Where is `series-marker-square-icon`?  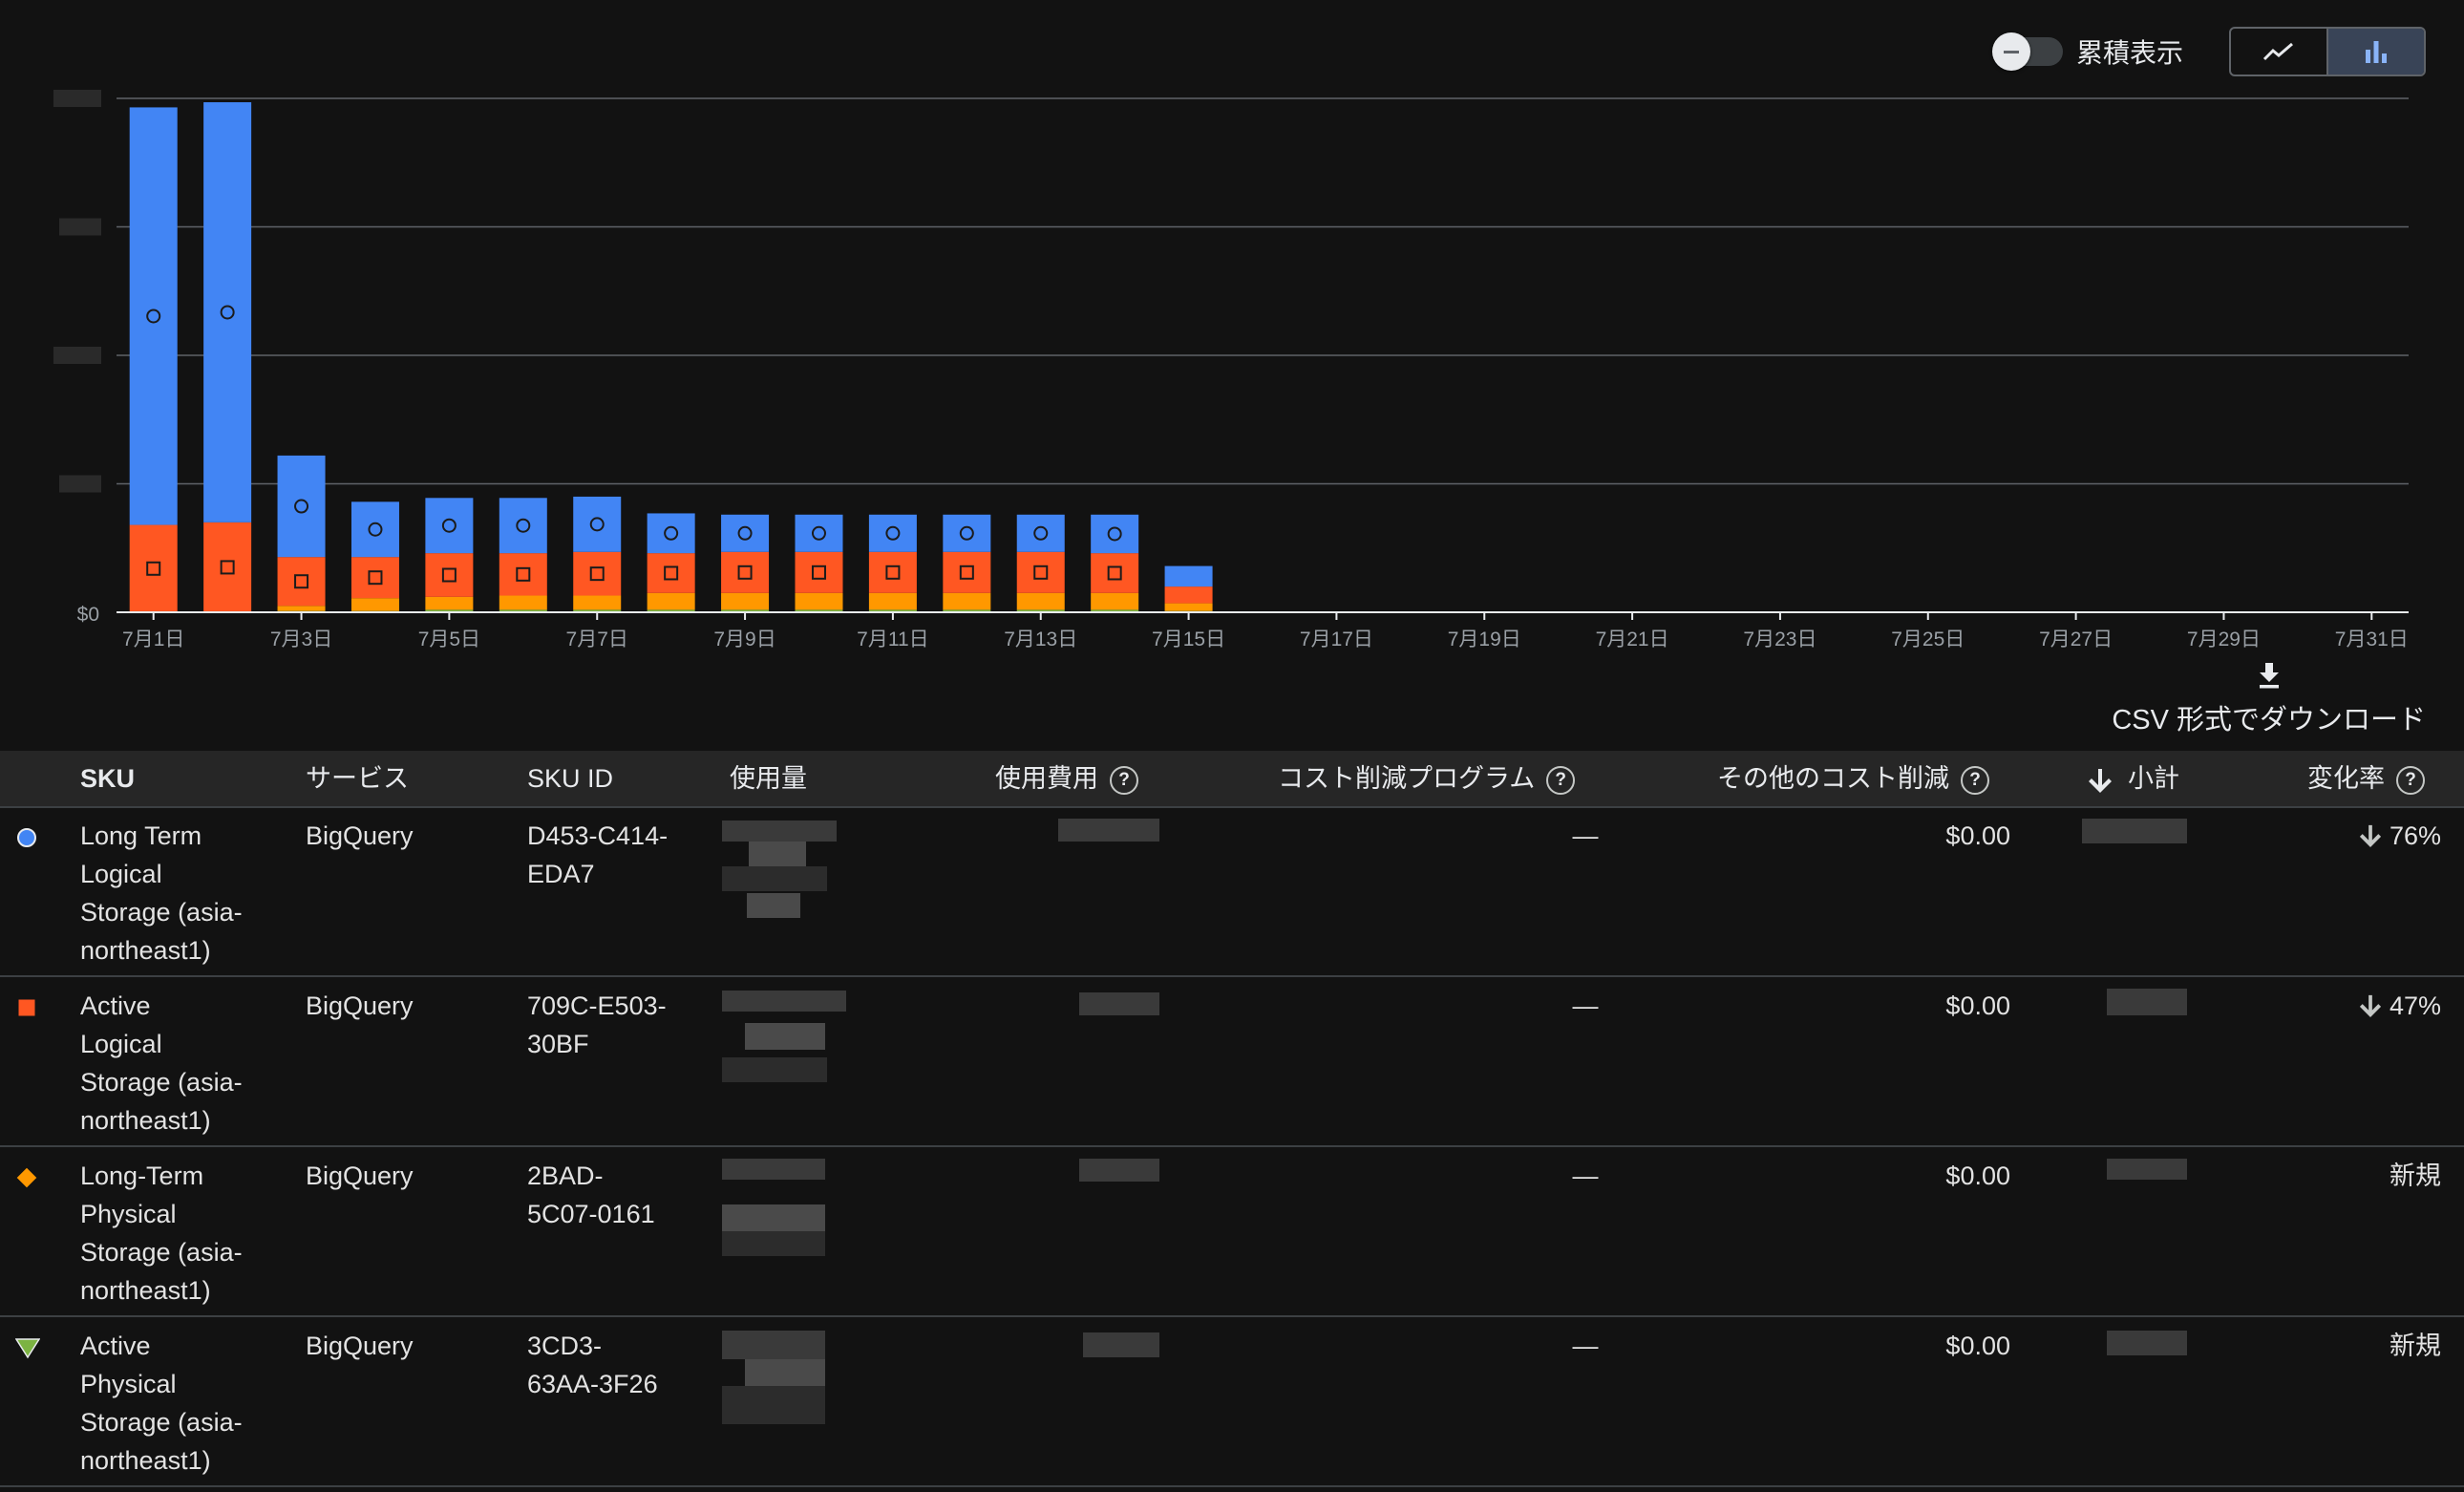
series-marker-square-icon is located at coordinates (26, 1007).